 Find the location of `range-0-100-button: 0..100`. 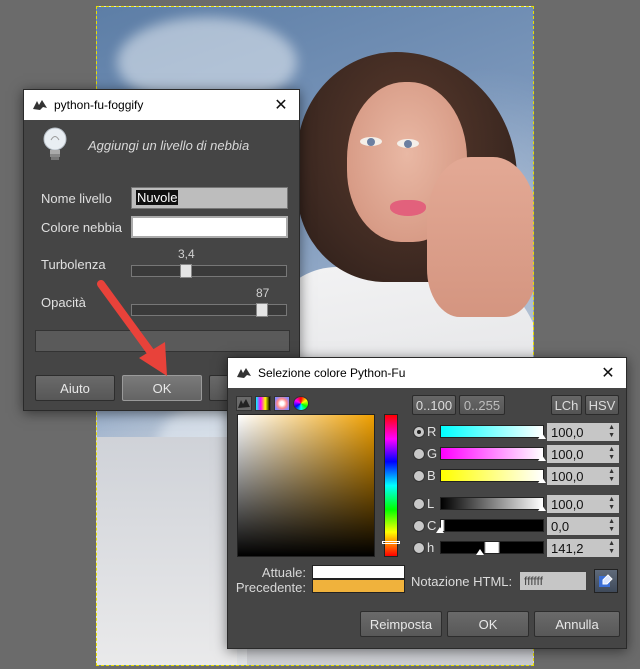

range-0-100-button: 0..100 is located at coordinates (434, 405).